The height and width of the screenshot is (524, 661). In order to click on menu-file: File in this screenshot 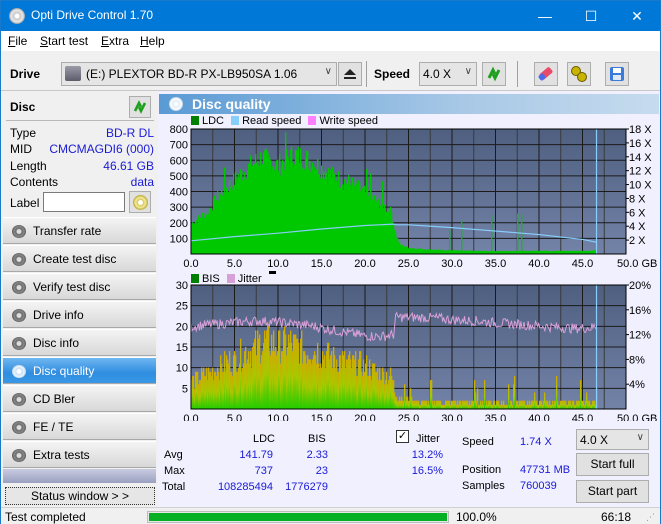, I will do `click(17, 41)`.